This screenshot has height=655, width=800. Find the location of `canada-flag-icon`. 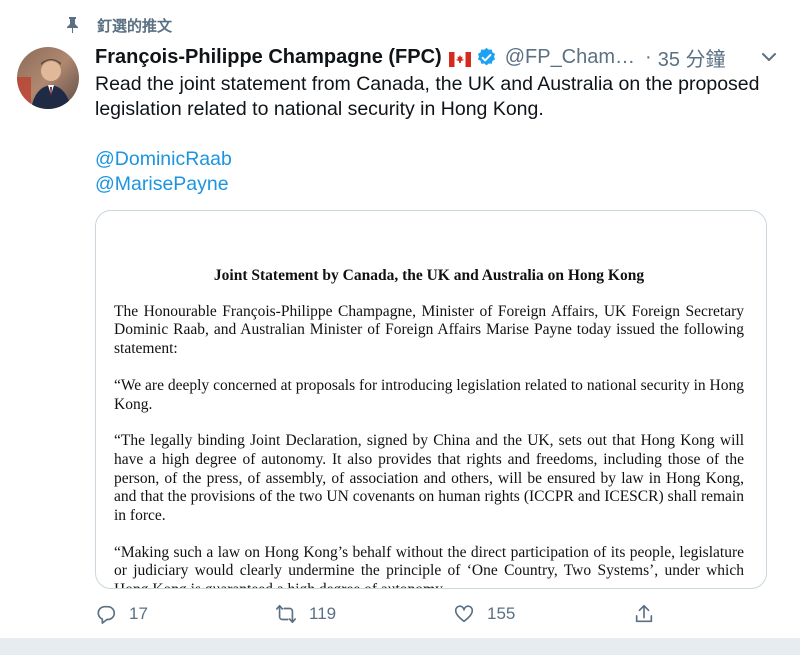

canada-flag-icon is located at coordinates (459, 58).